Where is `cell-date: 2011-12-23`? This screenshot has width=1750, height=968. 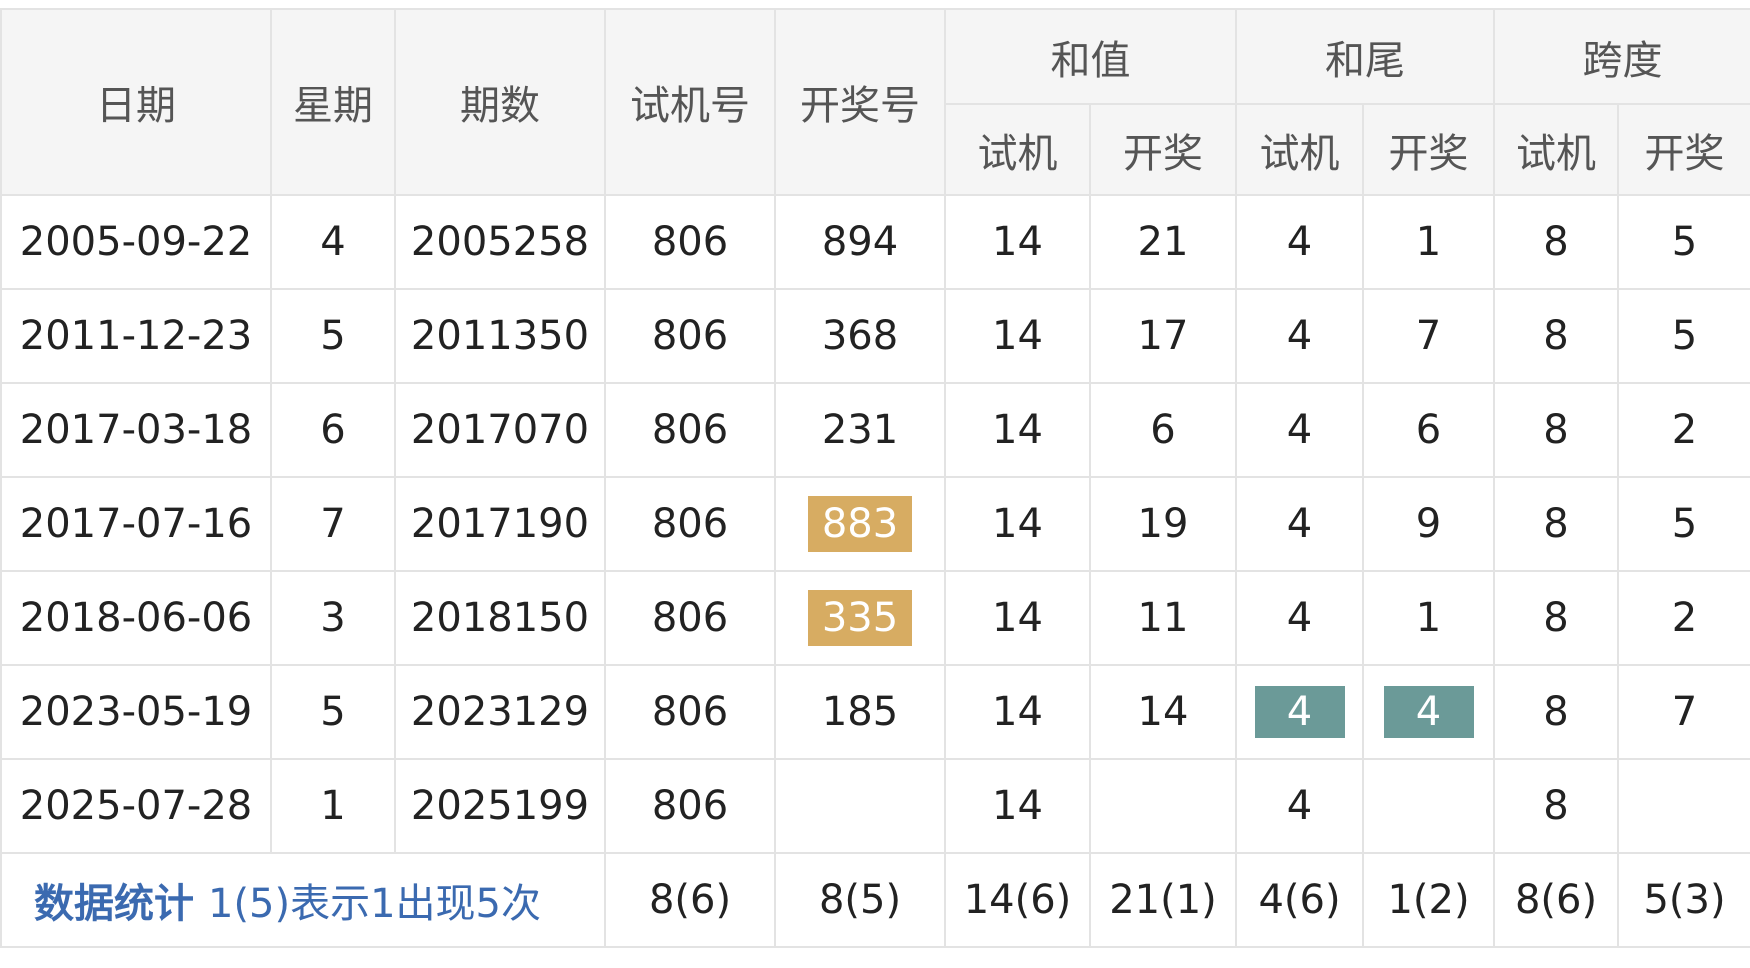
cell-date: 2011-12-23 is located at coordinates (136, 336).